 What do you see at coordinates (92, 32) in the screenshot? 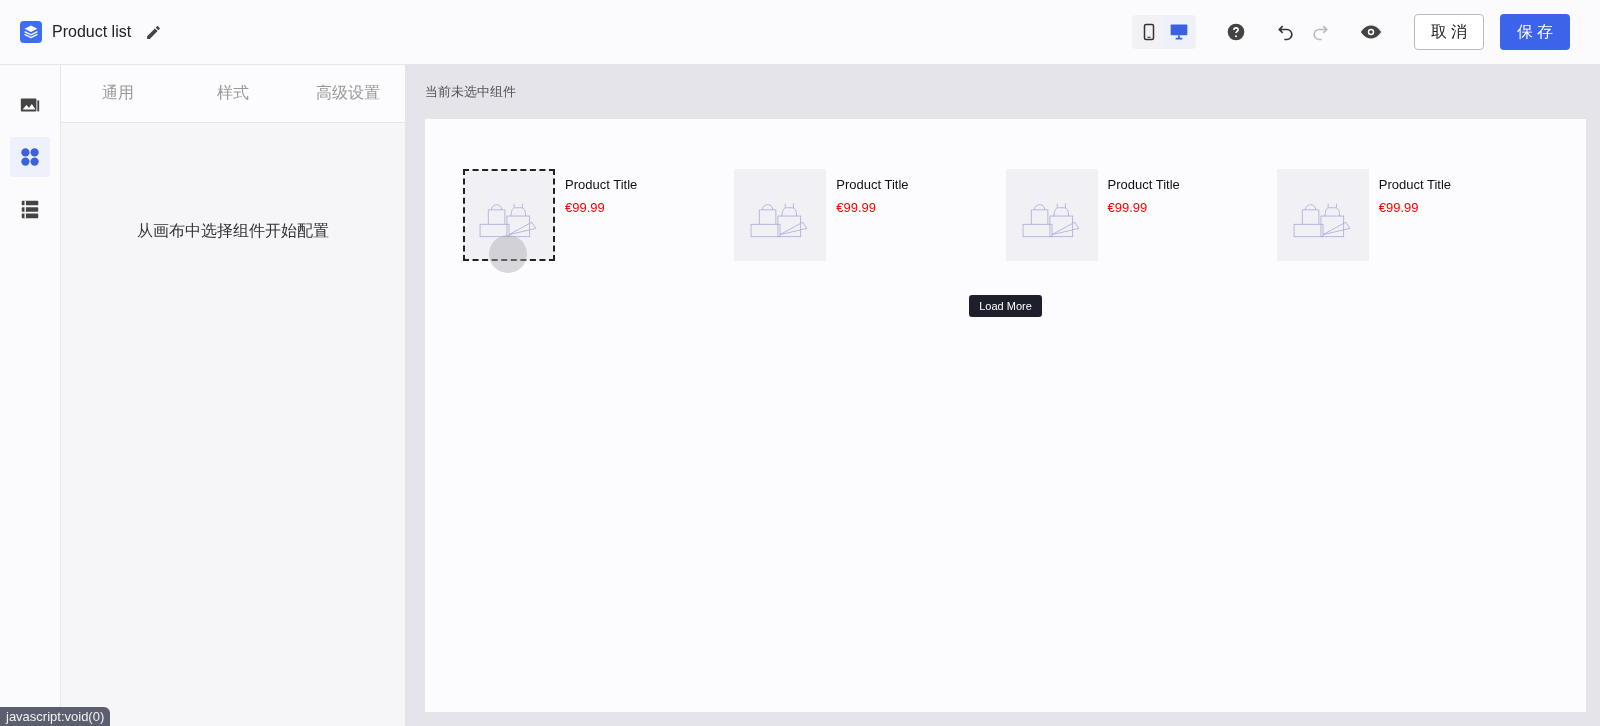
I see `page-title: Product list` at bounding box center [92, 32].